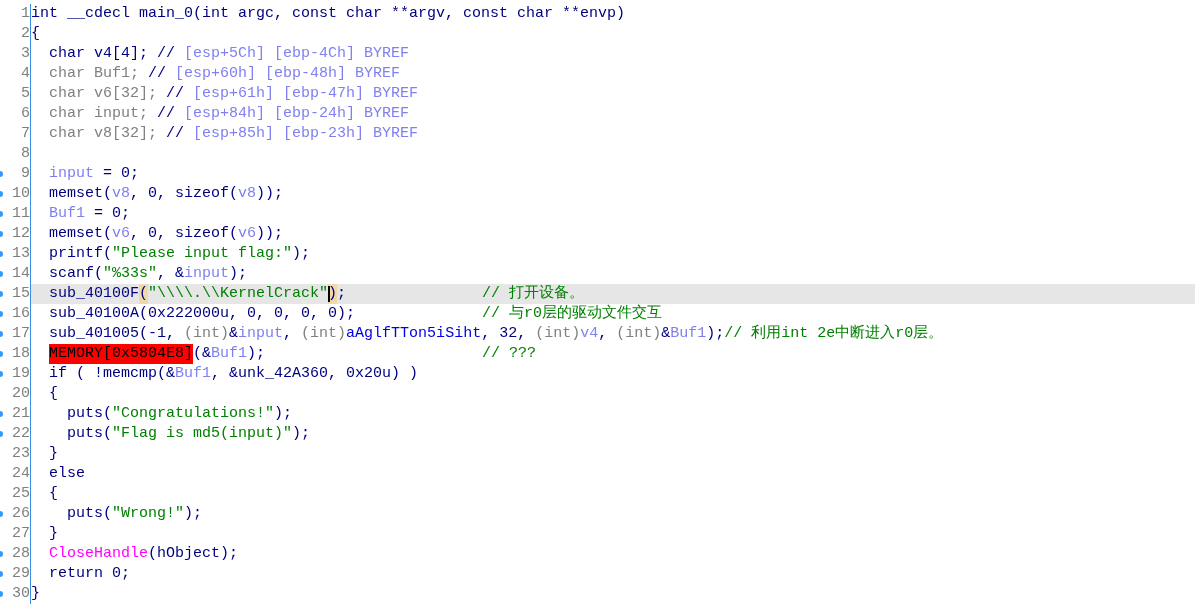  I want to click on line-number: 21, so click(21, 413).